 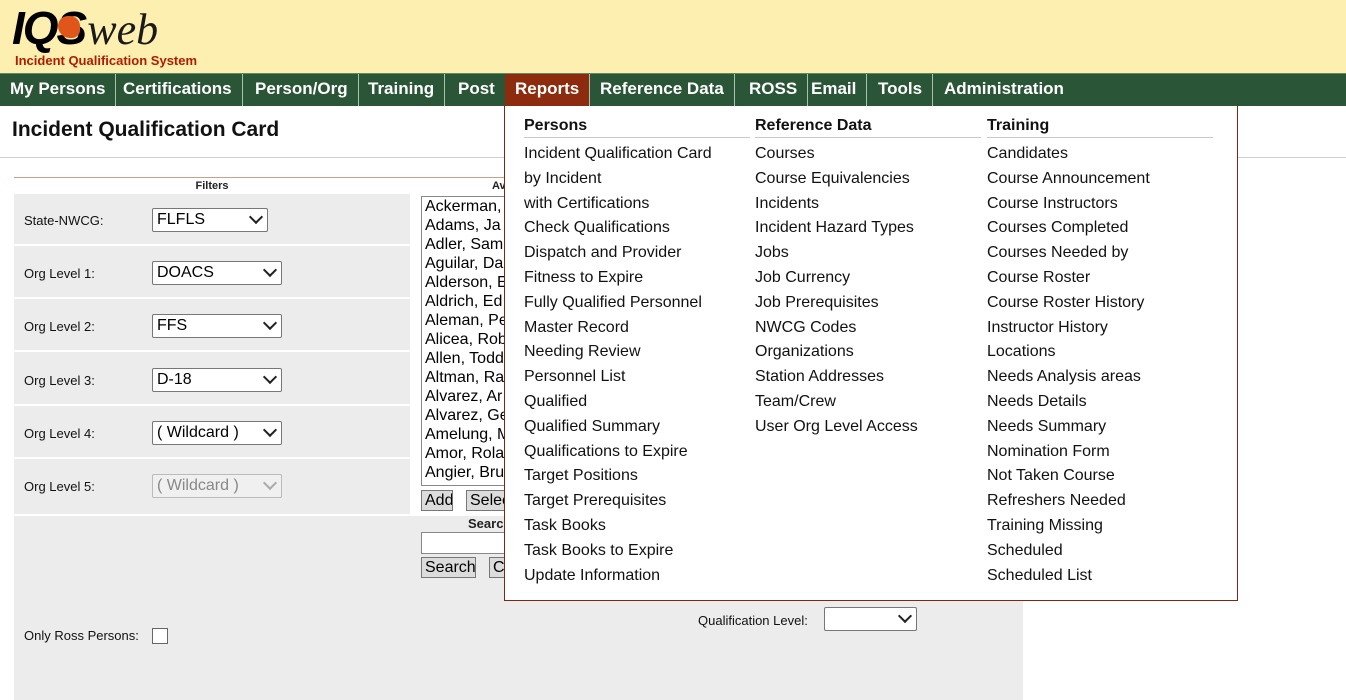 I want to click on list-item: Alderson, E, so click(x=466, y=282).